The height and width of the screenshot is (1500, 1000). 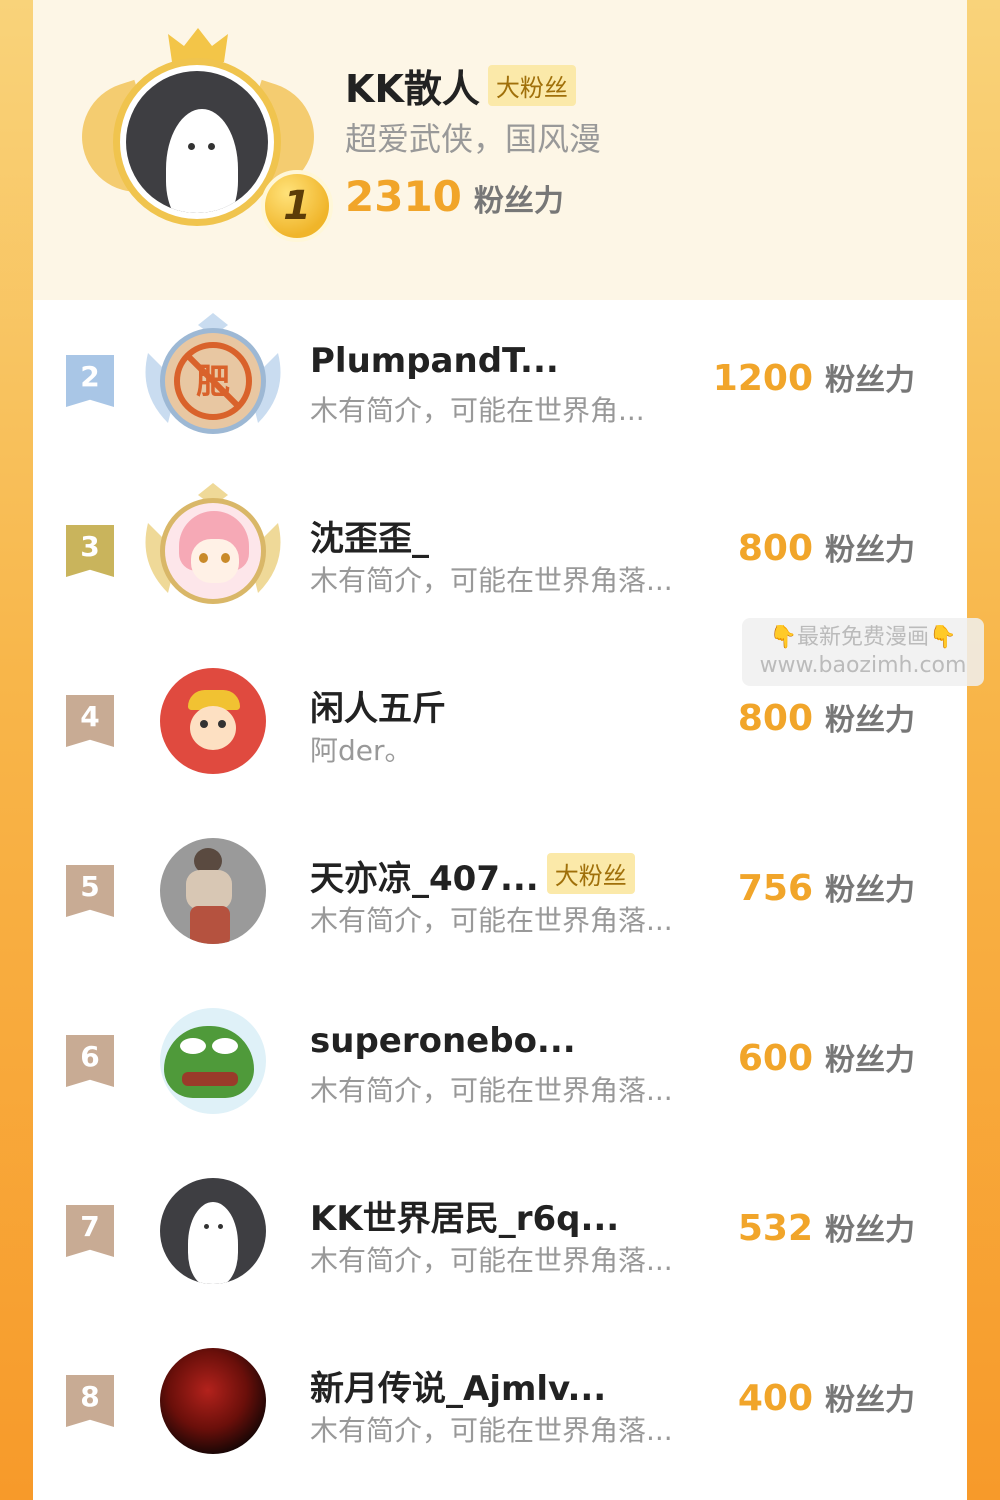 What do you see at coordinates (378, 709) in the screenshot?
I see `user-name: 闲人五斤` at bounding box center [378, 709].